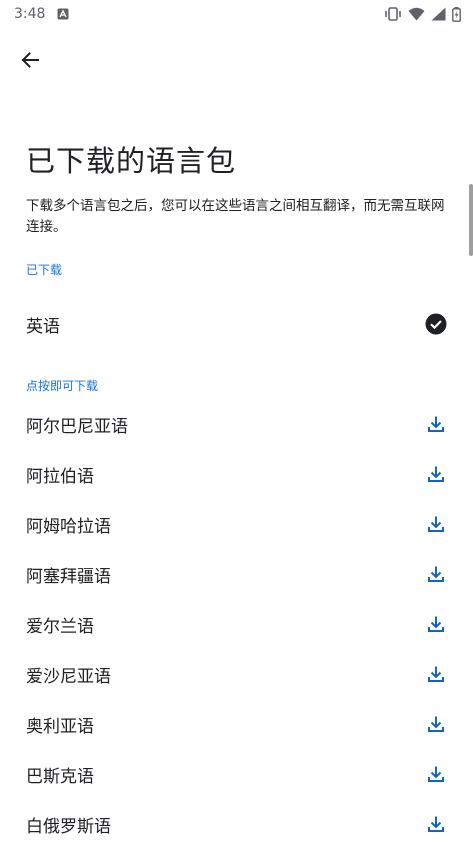 This screenshot has height=842, width=473. I want to click on language-label: 白俄罗斯语, so click(68, 826).